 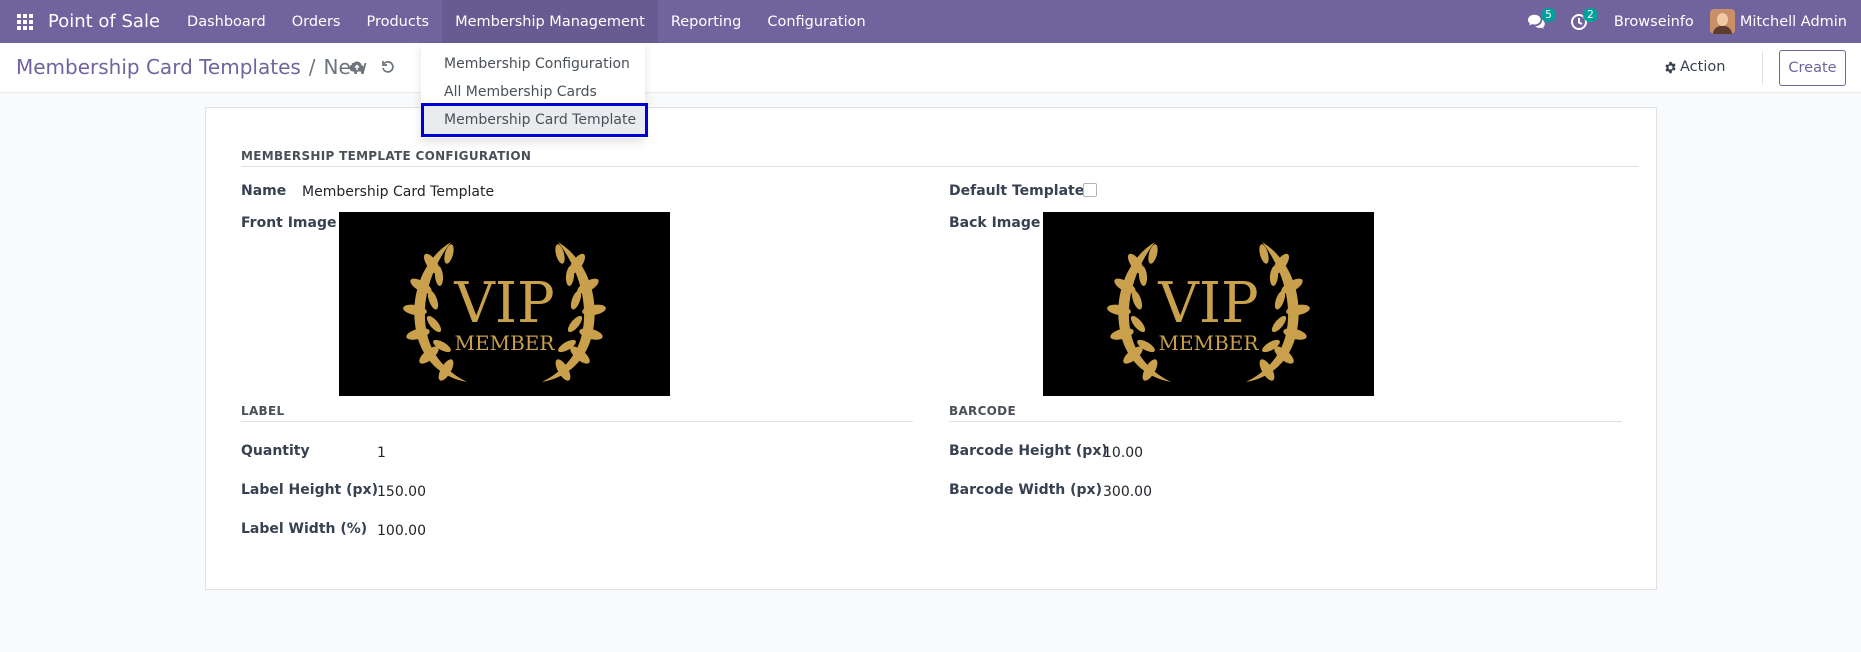 What do you see at coordinates (1090, 190) in the screenshot?
I see `default-template-checkbox` at bounding box center [1090, 190].